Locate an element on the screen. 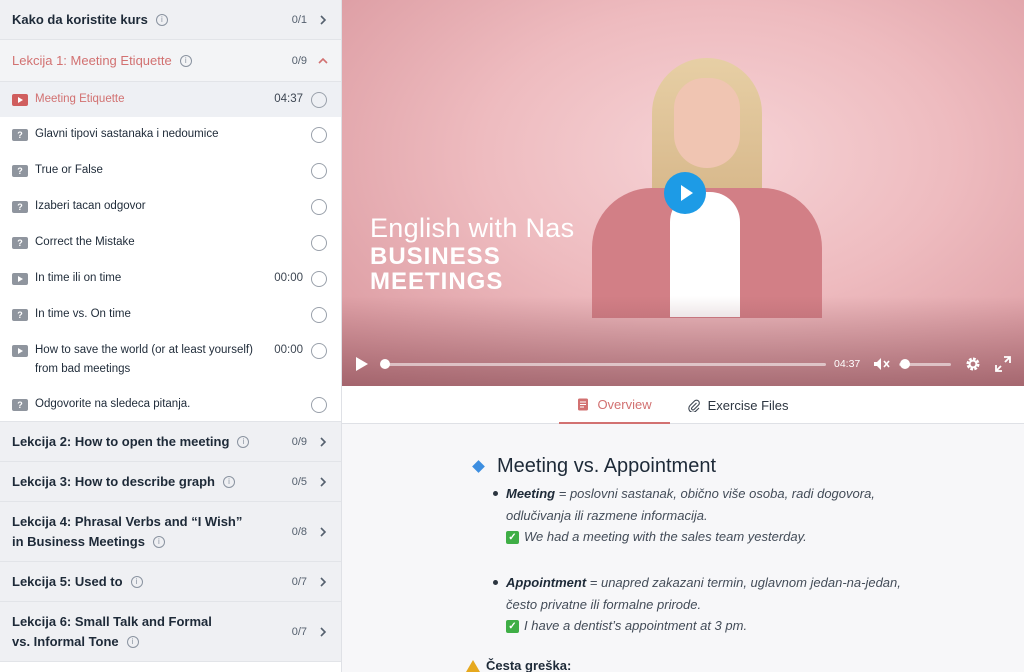 Image resolution: width=1024 pixels, height=672 pixels. brand-line-3: MEETINGS is located at coordinates (437, 281).